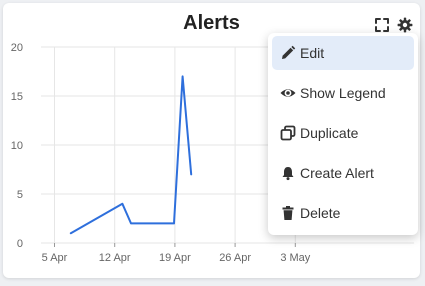  Describe the element at coordinates (20, 195) in the screenshot. I see `y-tick-label: 5` at that location.